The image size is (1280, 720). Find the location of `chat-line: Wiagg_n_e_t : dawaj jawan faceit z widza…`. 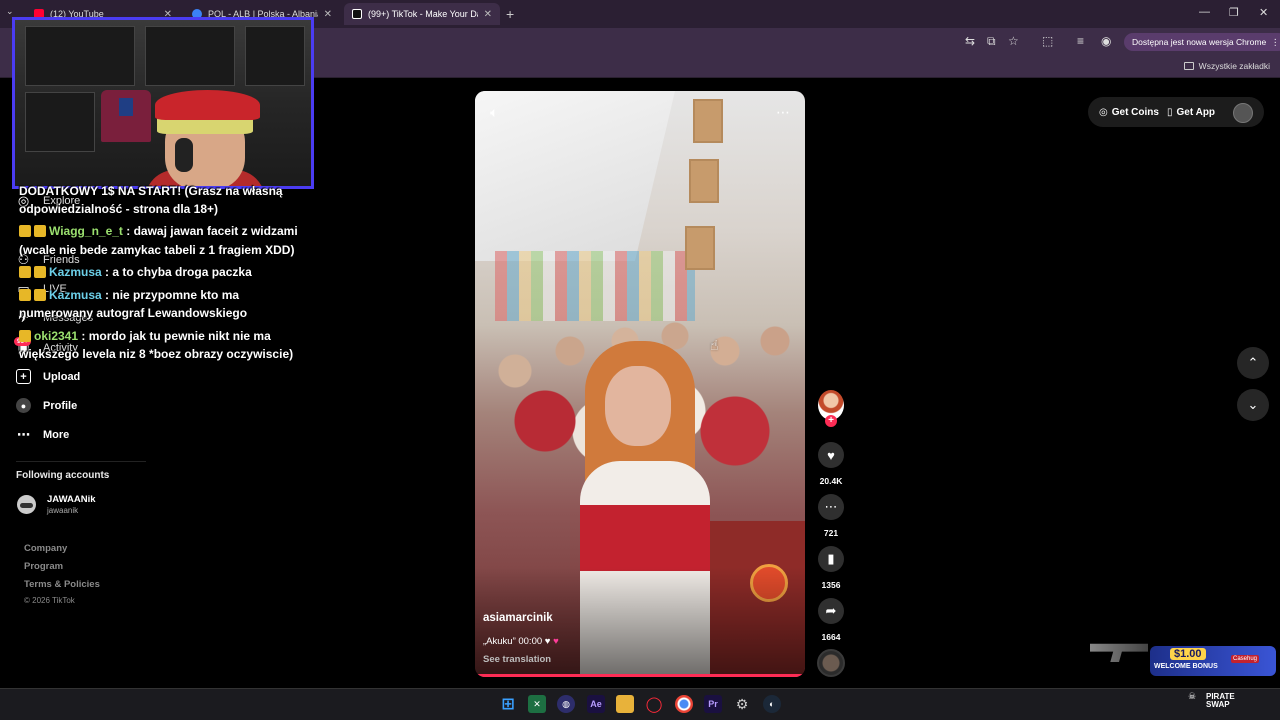

chat-line: Wiagg_n_e_t : dawaj jawan faceit z widza… is located at coordinates (158, 231).